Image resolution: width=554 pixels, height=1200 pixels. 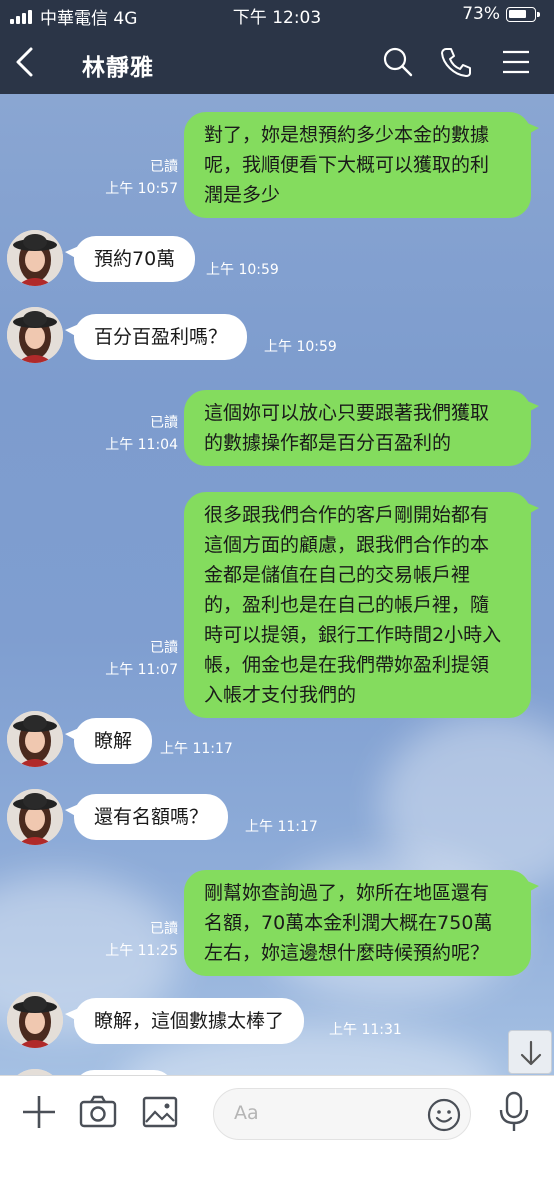 What do you see at coordinates (347, 893) in the screenshot?
I see `message-text: 剛幫妳查詢過了，妳所在地區還有` at bounding box center [347, 893].